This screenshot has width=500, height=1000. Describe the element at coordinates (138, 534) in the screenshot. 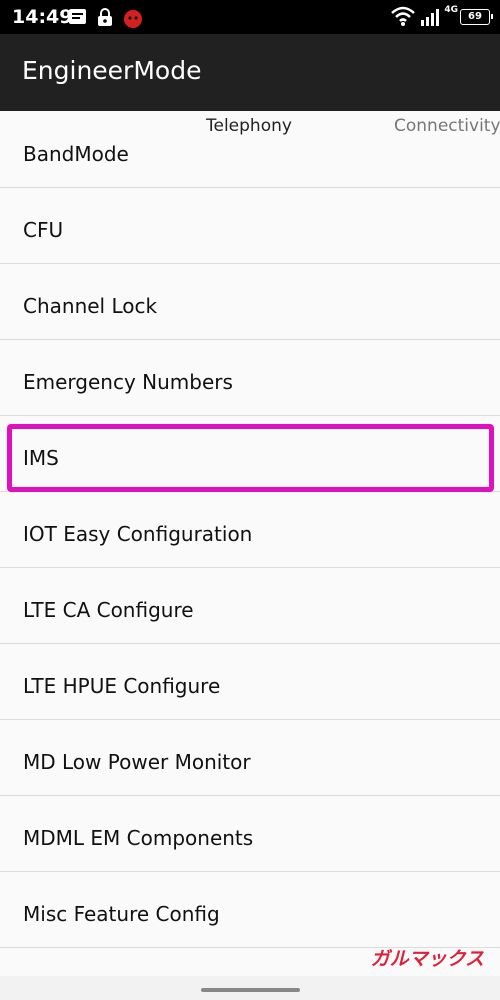

I see `list-item-label: IOT Easy Configuration` at that location.